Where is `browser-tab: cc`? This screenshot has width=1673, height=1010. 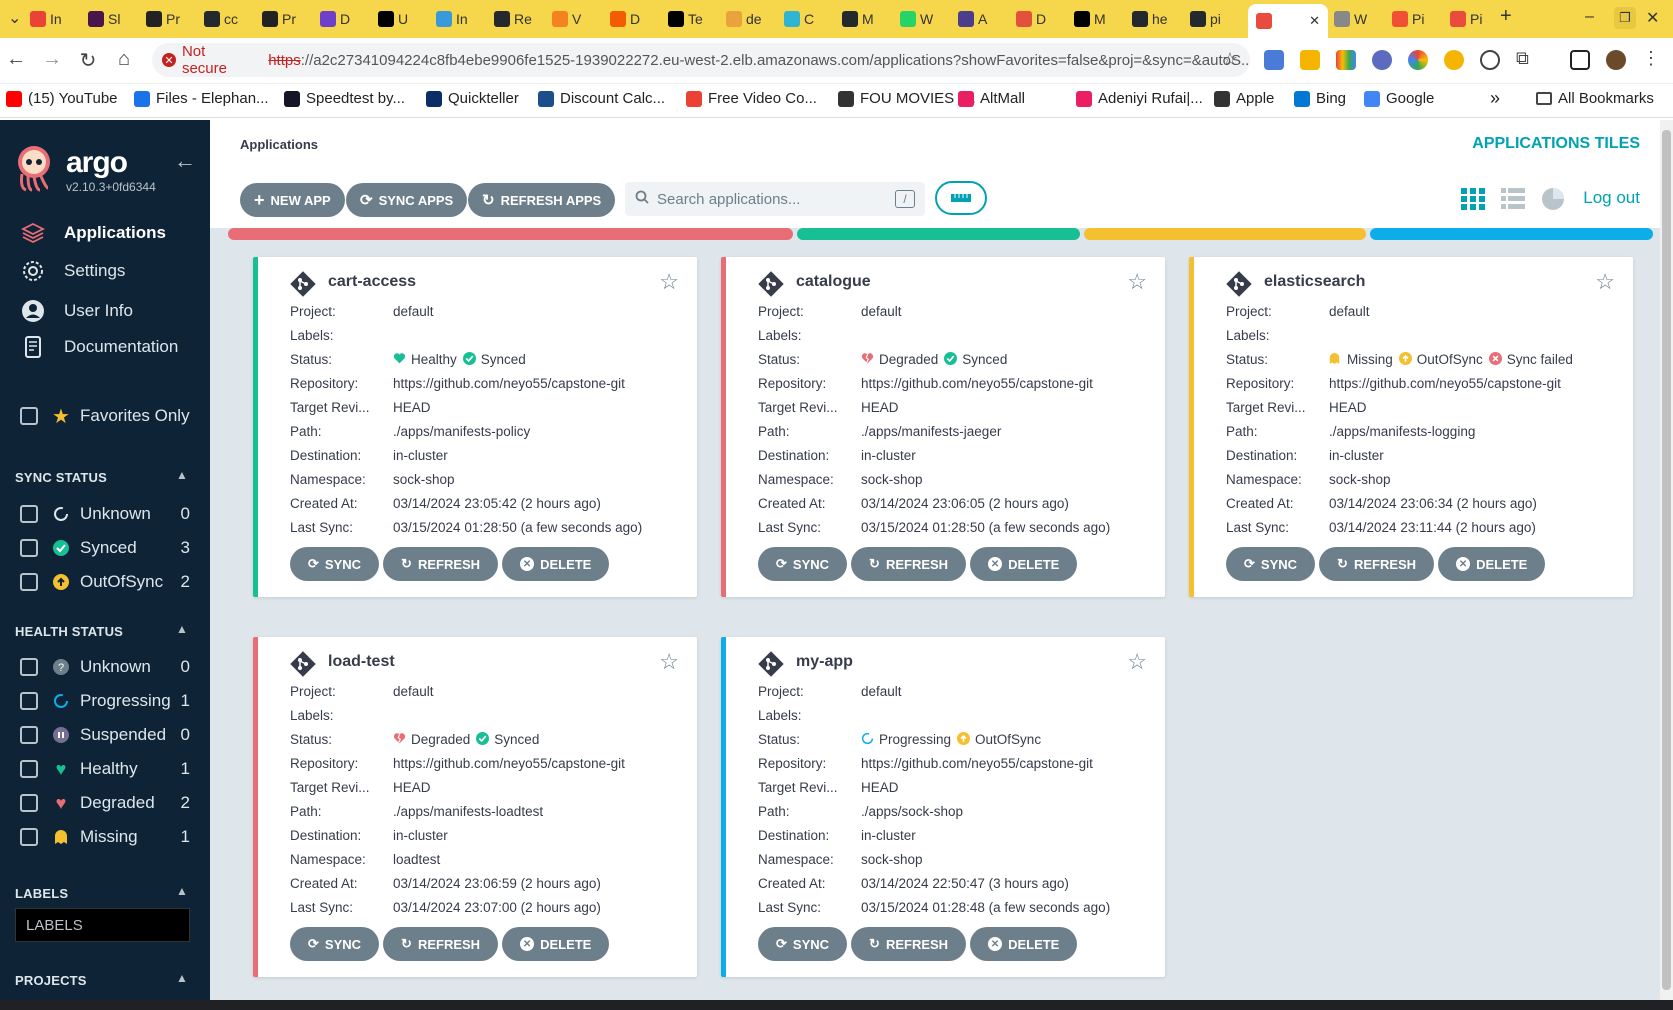 browser-tab: cc is located at coordinates (221, 19).